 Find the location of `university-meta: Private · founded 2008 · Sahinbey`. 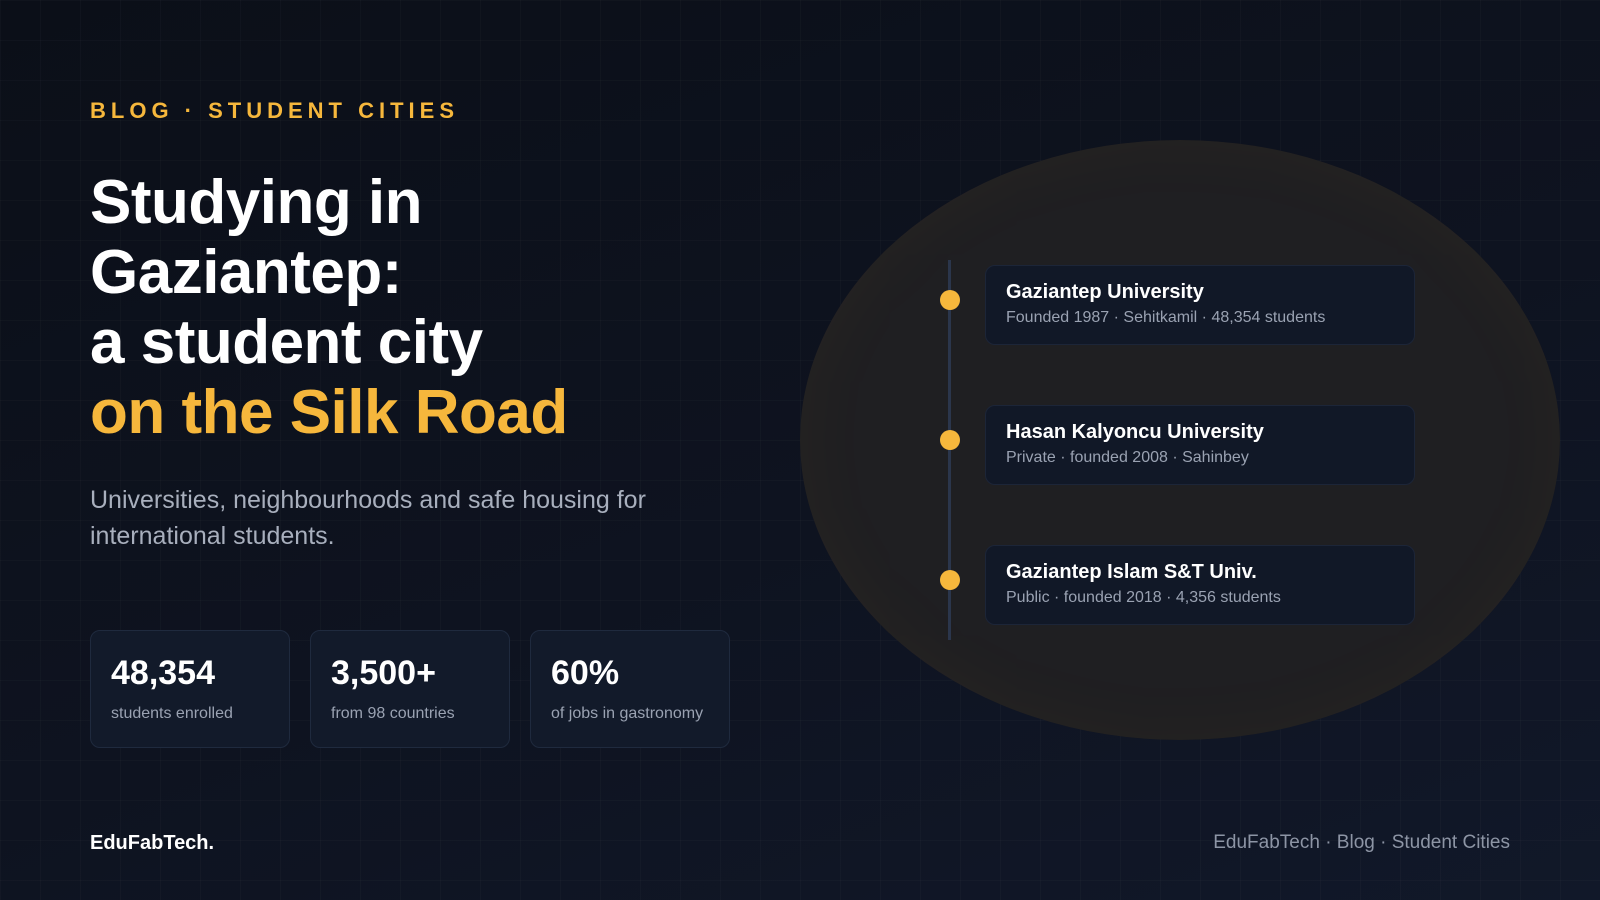

university-meta: Private · founded 2008 · Sahinbey is located at coordinates (1127, 457).